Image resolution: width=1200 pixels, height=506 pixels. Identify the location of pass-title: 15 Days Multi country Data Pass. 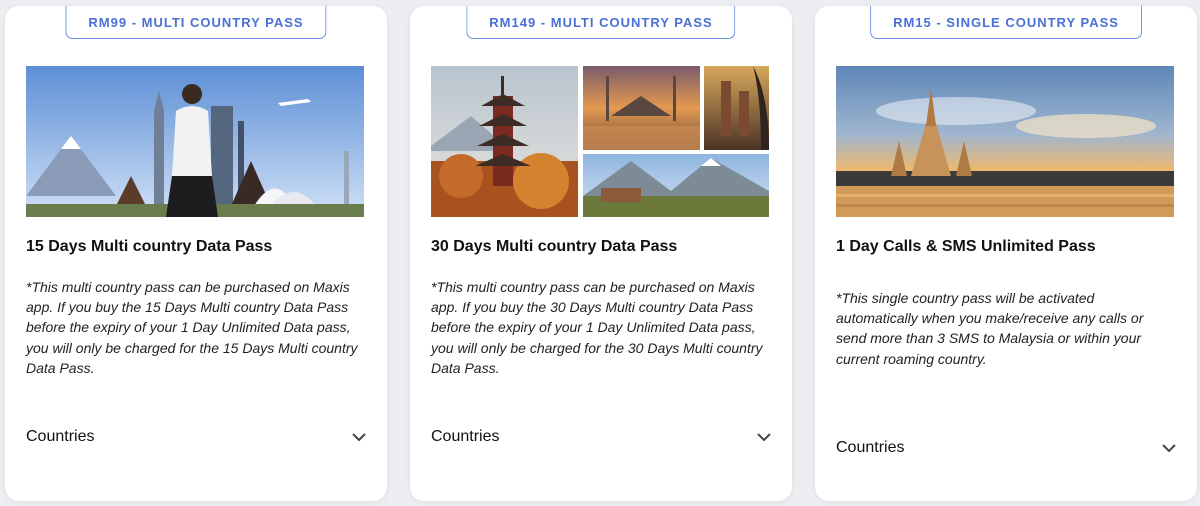
(149, 246).